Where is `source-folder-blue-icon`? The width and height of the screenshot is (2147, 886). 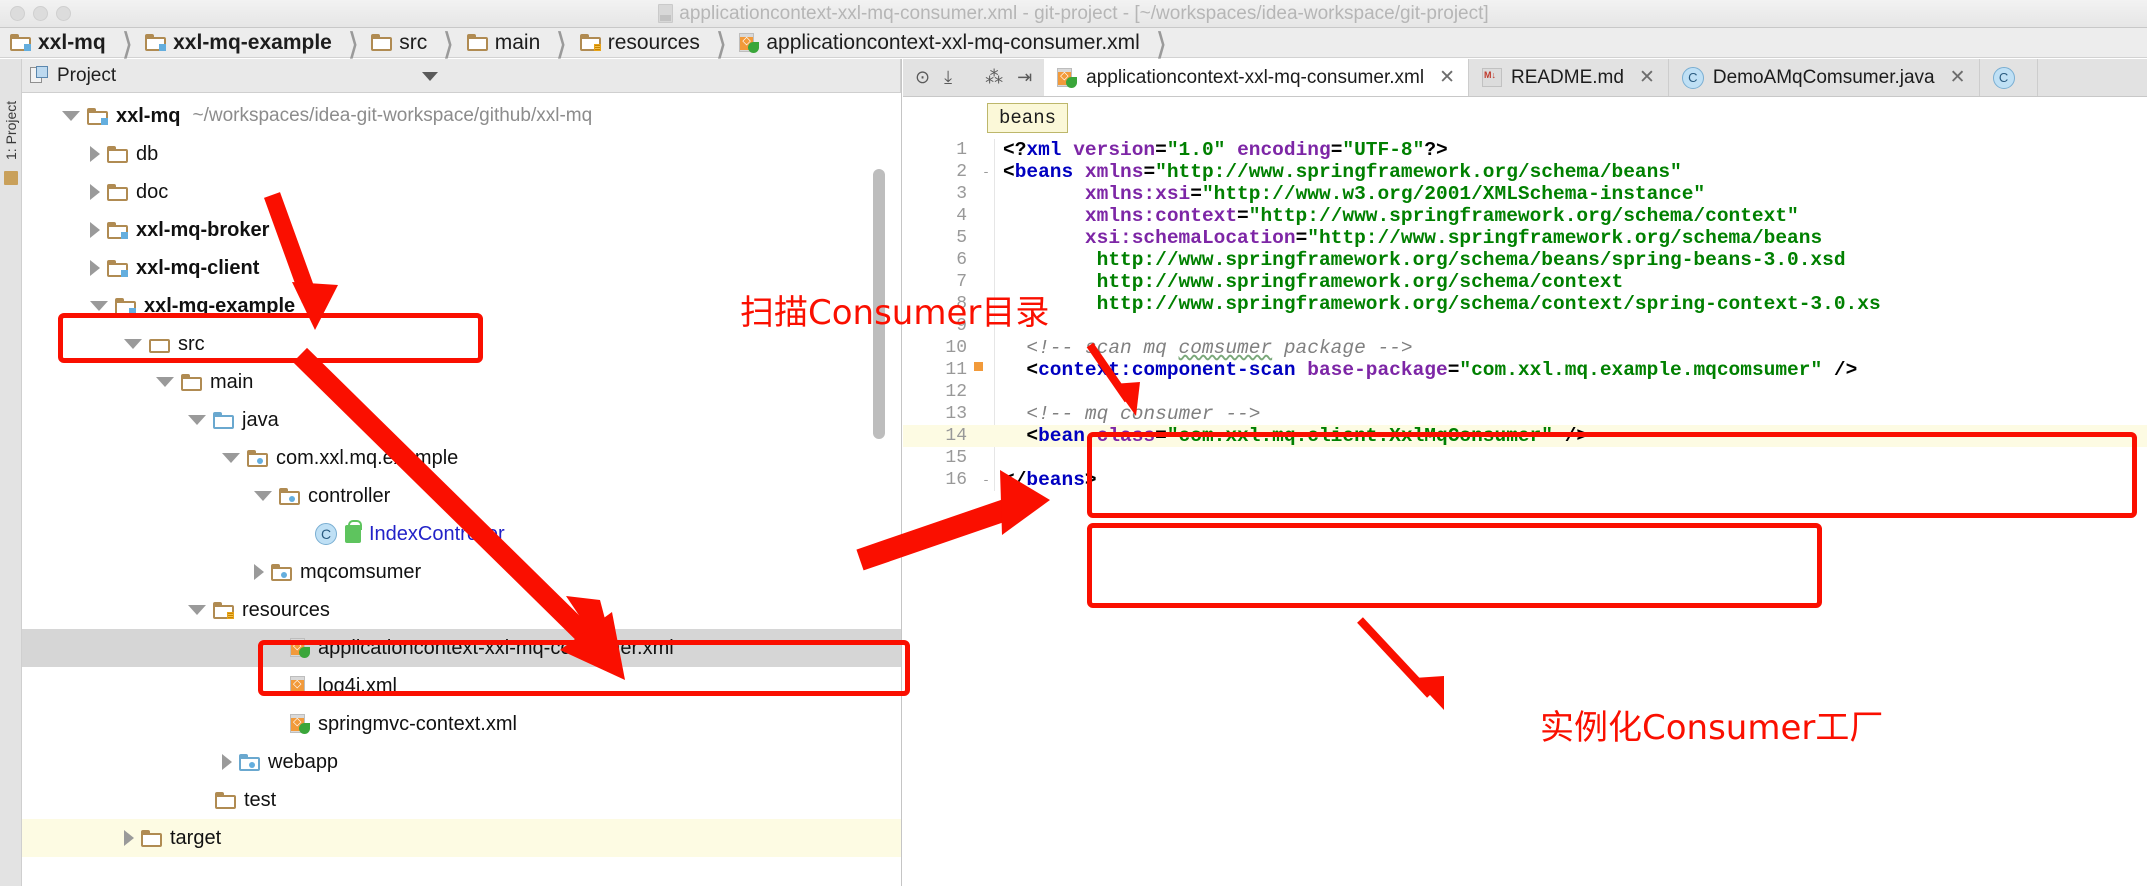
source-folder-blue-icon is located at coordinates (223, 420).